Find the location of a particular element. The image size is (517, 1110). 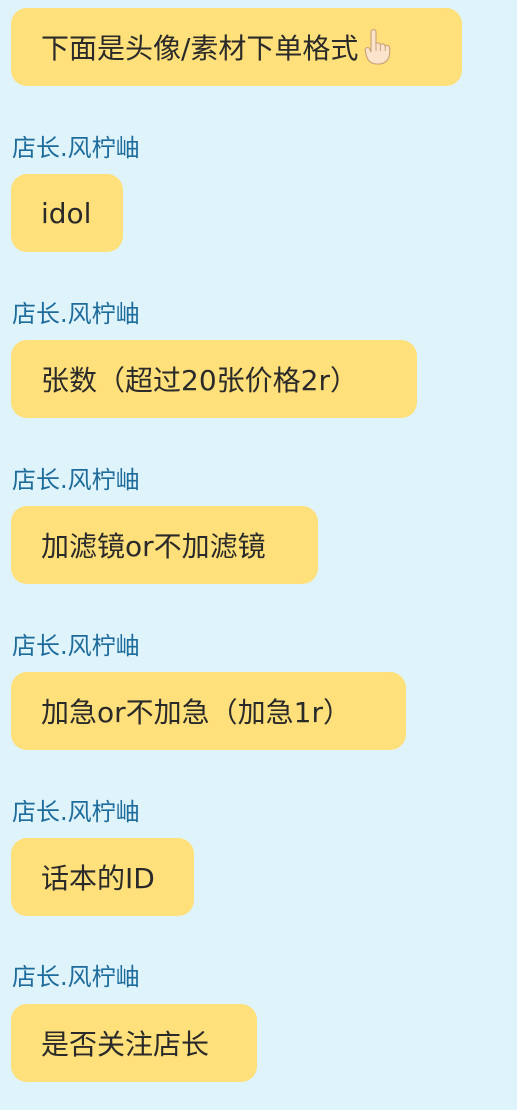

message-bubble: idol is located at coordinates (67, 213).